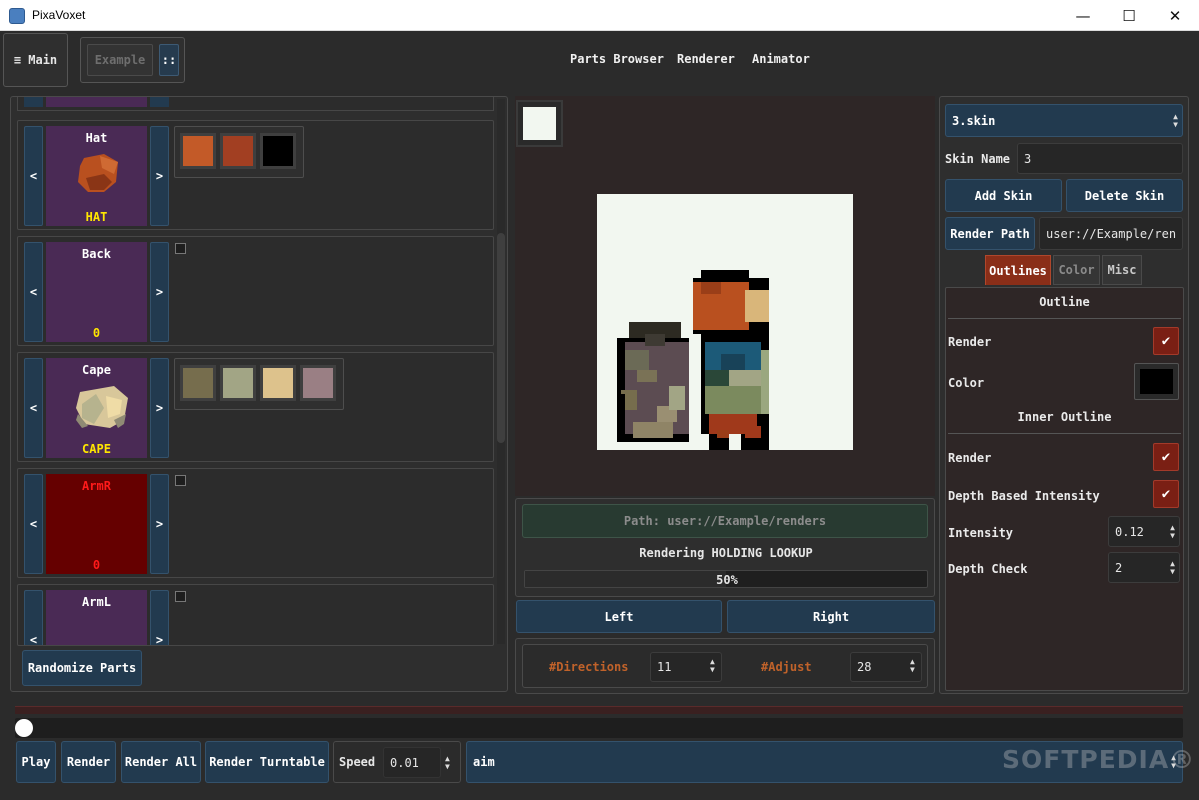 The image size is (1199, 800). I want to click on main-menu-button: ≡ Main, so click(35, 60).